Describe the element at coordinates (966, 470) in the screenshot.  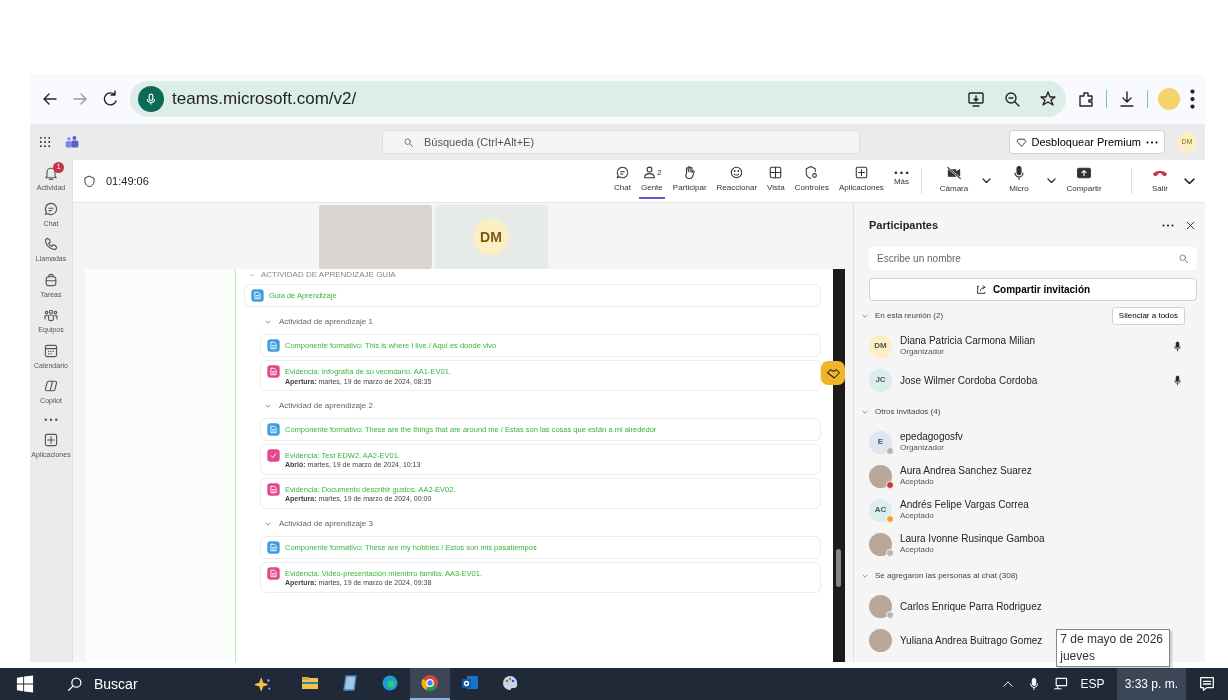
I see `participant-name: Aura Andrea Sanchez Suarez` at that location.